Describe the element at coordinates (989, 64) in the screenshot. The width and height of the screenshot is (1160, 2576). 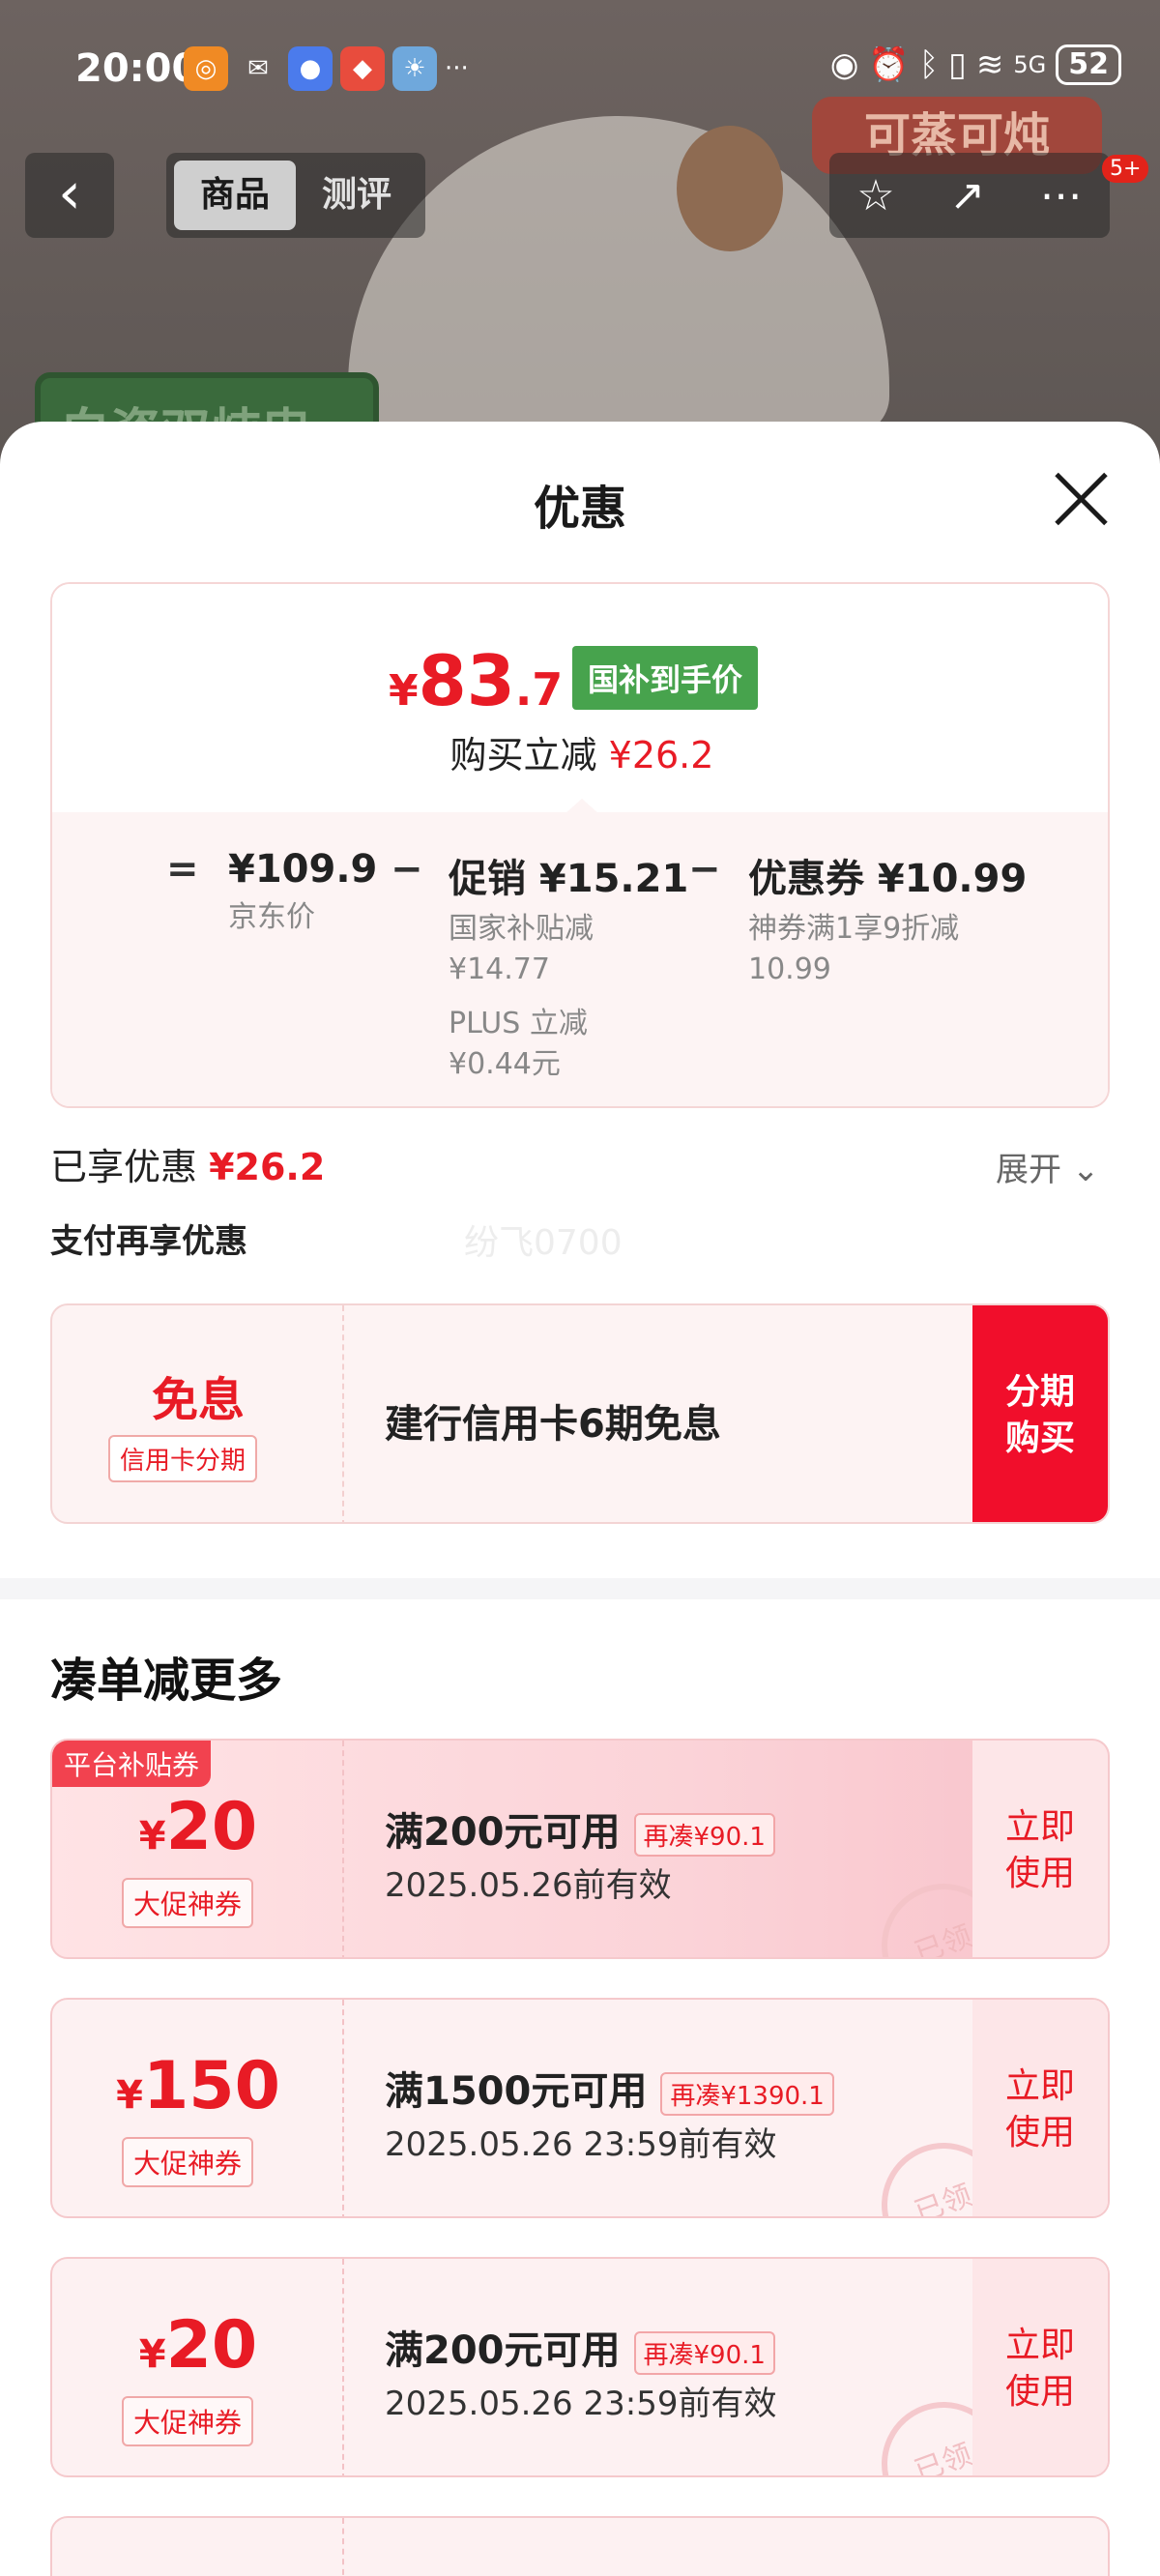
I see `wifi-icon: ≋` at that location.